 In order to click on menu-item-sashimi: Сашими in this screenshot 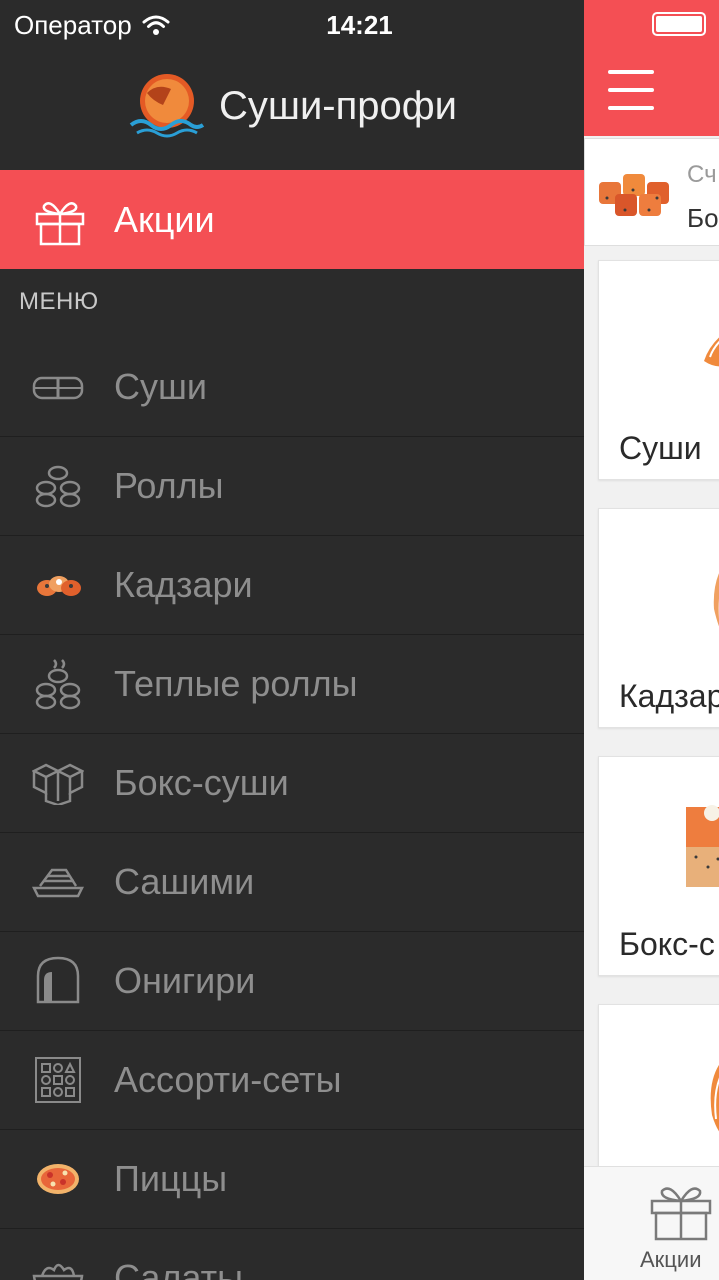, I will do `click(292, 882)`.